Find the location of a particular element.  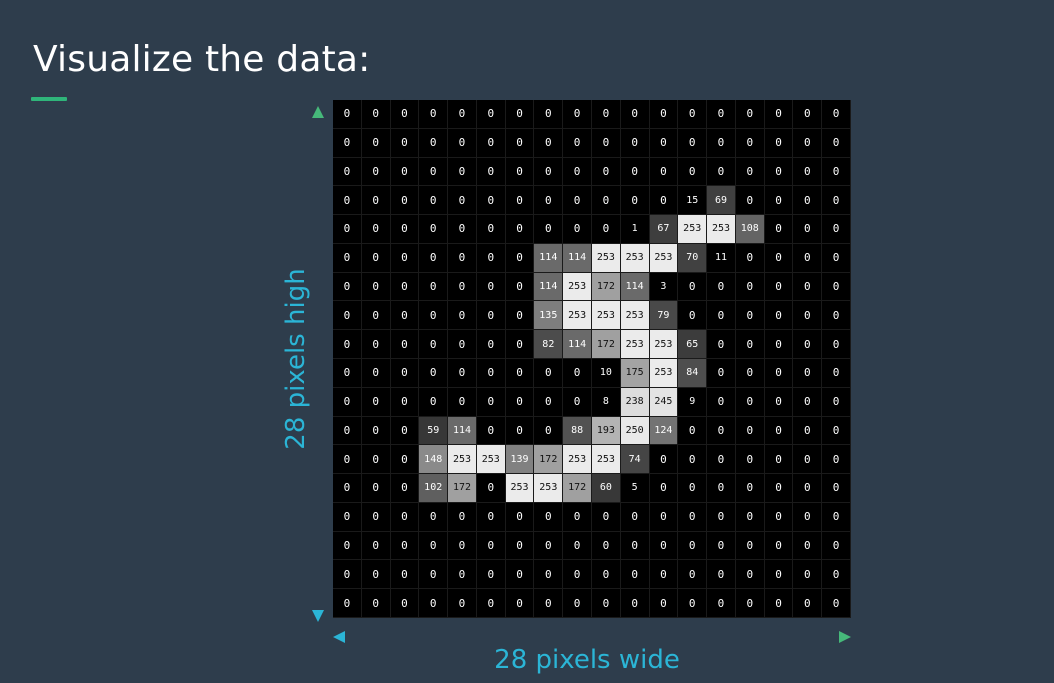

pixel-cell: 148 is located at coordinates (434, 460).